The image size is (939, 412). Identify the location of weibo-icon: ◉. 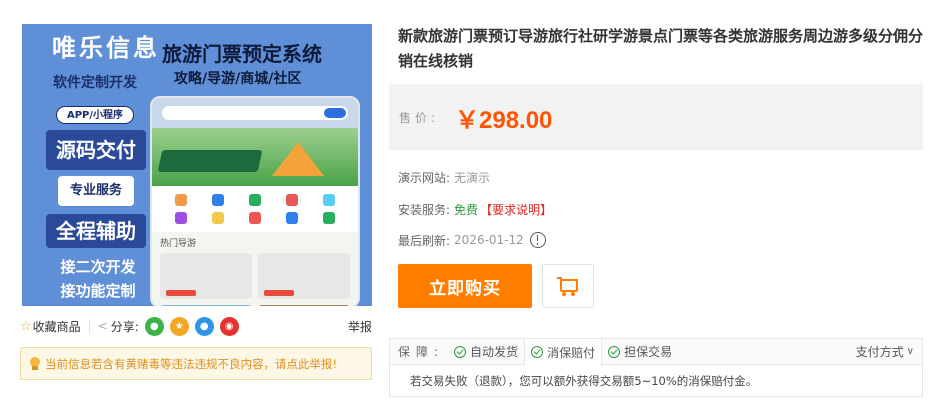
(229, 326).